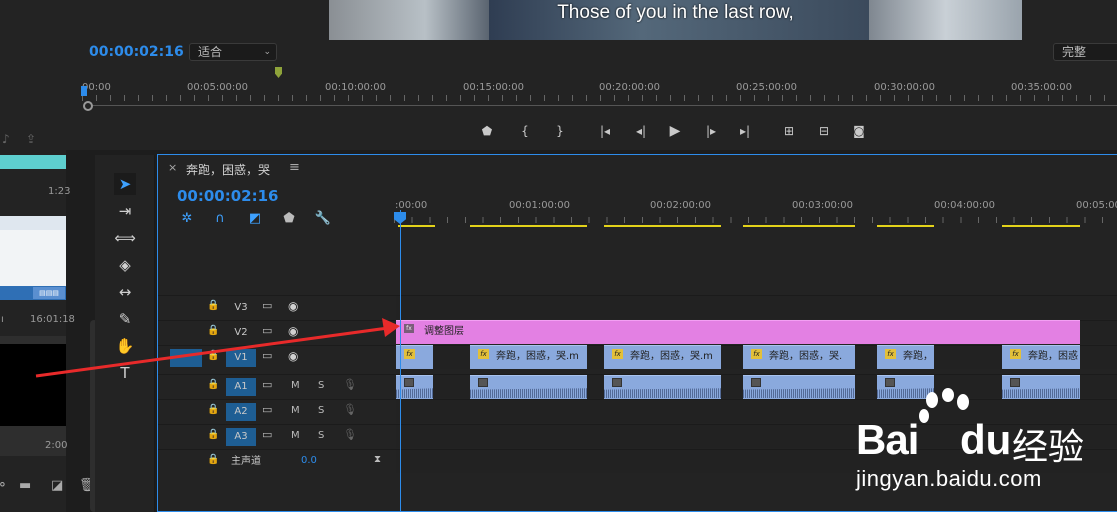 Image resolution: width=1117 pixels, height=512 pixels. What do you see at coordinates (125, 346) in the screenshot?
I see `hand-tool-icon: ✋` at bounding box center [125, 346].